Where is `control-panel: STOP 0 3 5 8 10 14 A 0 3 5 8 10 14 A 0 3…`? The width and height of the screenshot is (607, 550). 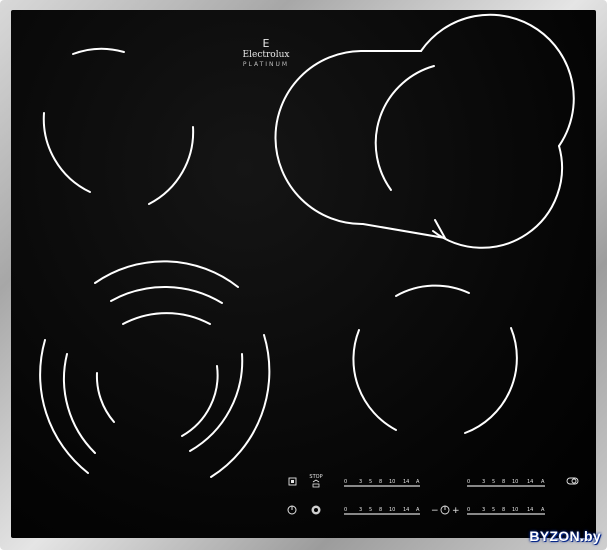 control-panel: STOP 0 3 5 8 10 14 A 0 3 5 8 10 14 A 0 3… is located at coordinates (433, 495).